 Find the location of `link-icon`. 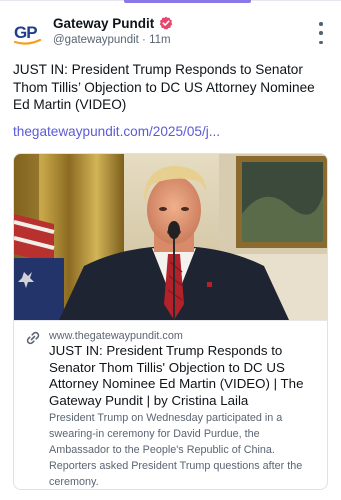

link-icon is located at coordinates (33, 338).